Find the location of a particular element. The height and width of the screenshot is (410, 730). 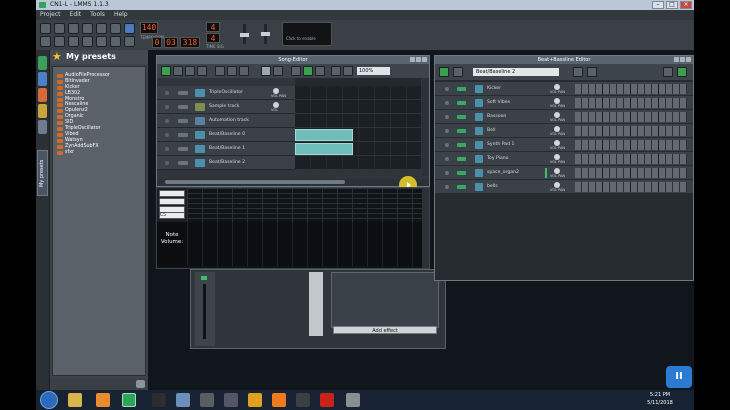

remove-steps-button is located at coordinates (668, 72).